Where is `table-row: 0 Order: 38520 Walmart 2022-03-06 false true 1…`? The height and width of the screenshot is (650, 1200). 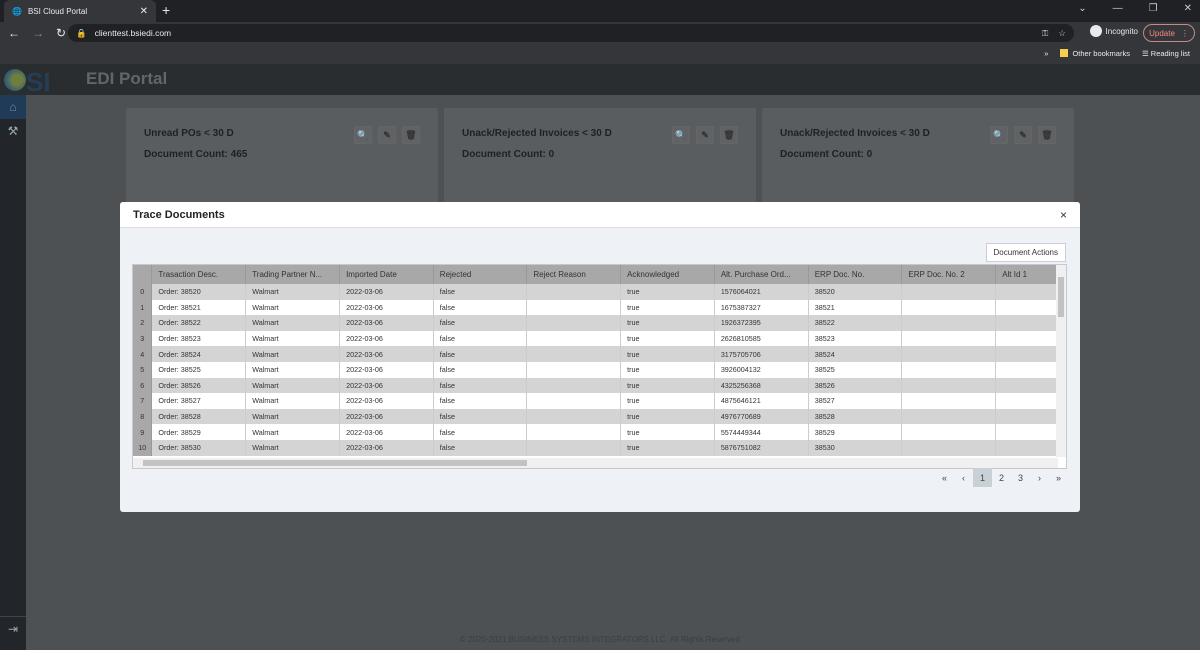 table-row: 0 Order: 38520 Walmart 2022-03-06 false true 1… is located at coordinates (599, 292).